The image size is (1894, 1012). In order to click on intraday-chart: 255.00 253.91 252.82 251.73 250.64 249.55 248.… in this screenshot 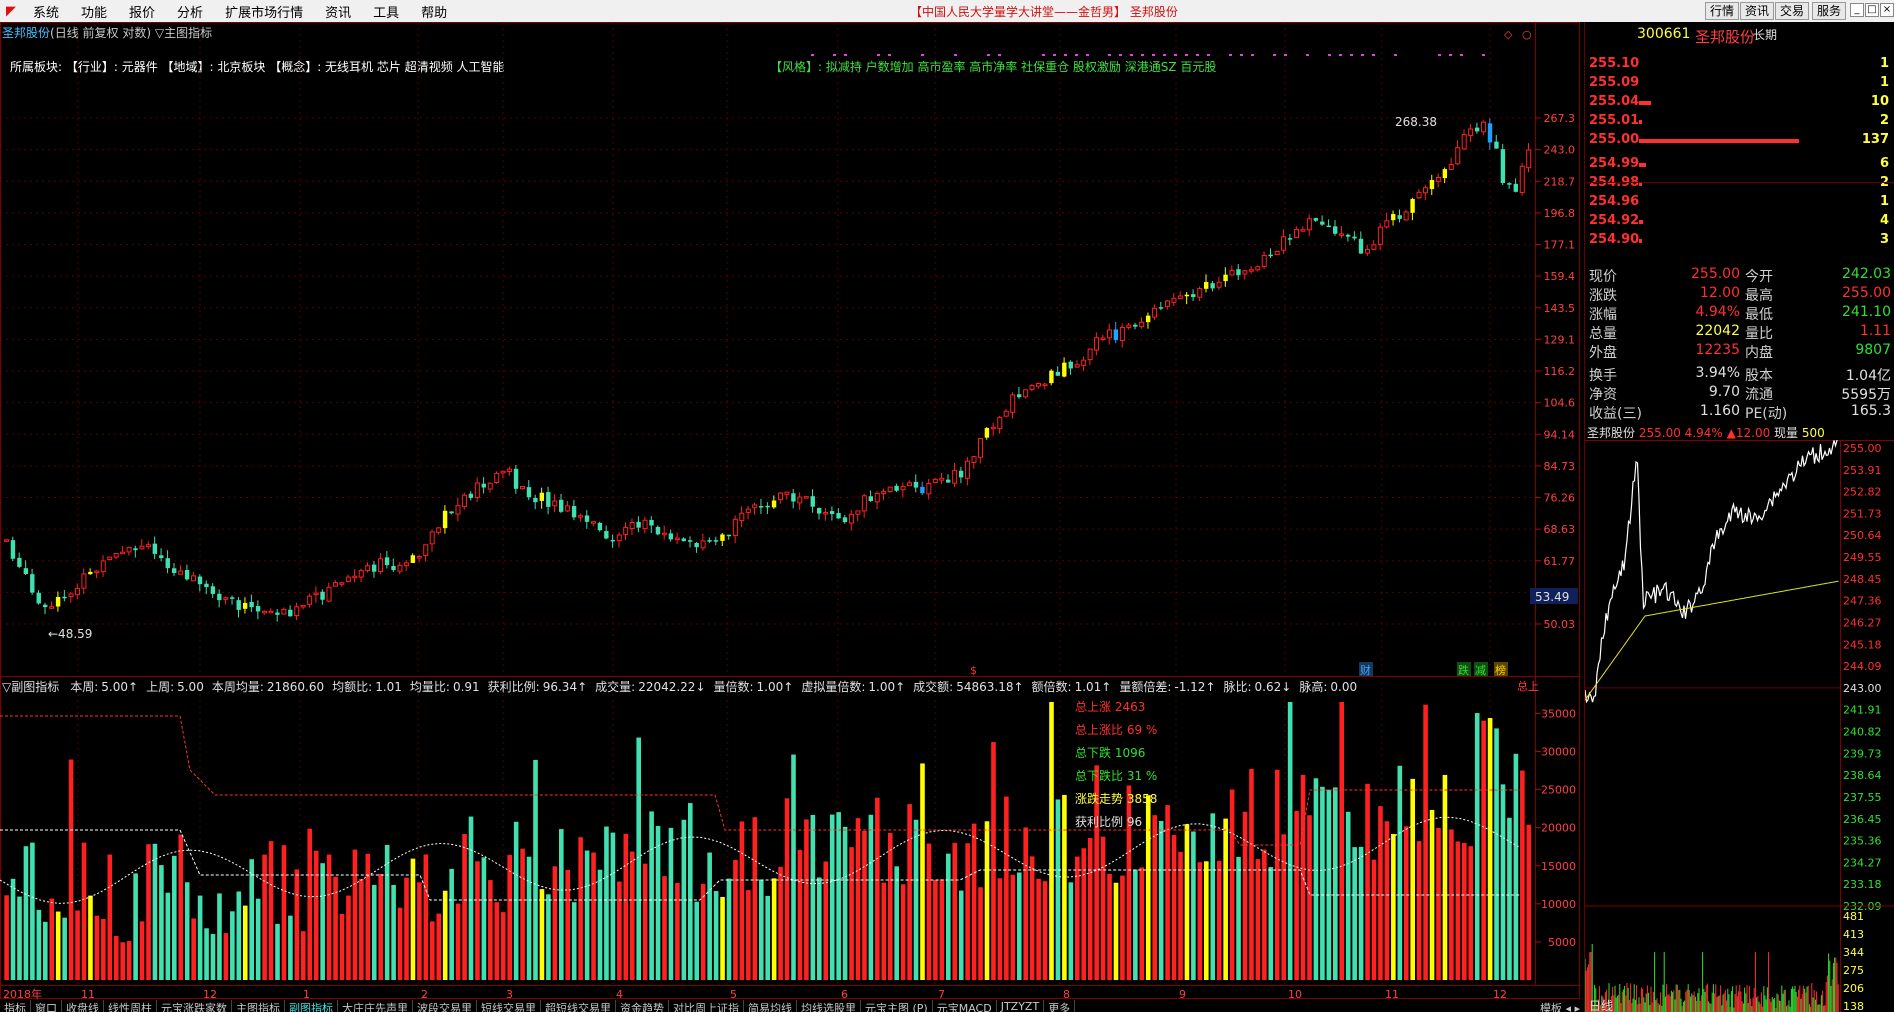, I will do `click(1739, 726)`.